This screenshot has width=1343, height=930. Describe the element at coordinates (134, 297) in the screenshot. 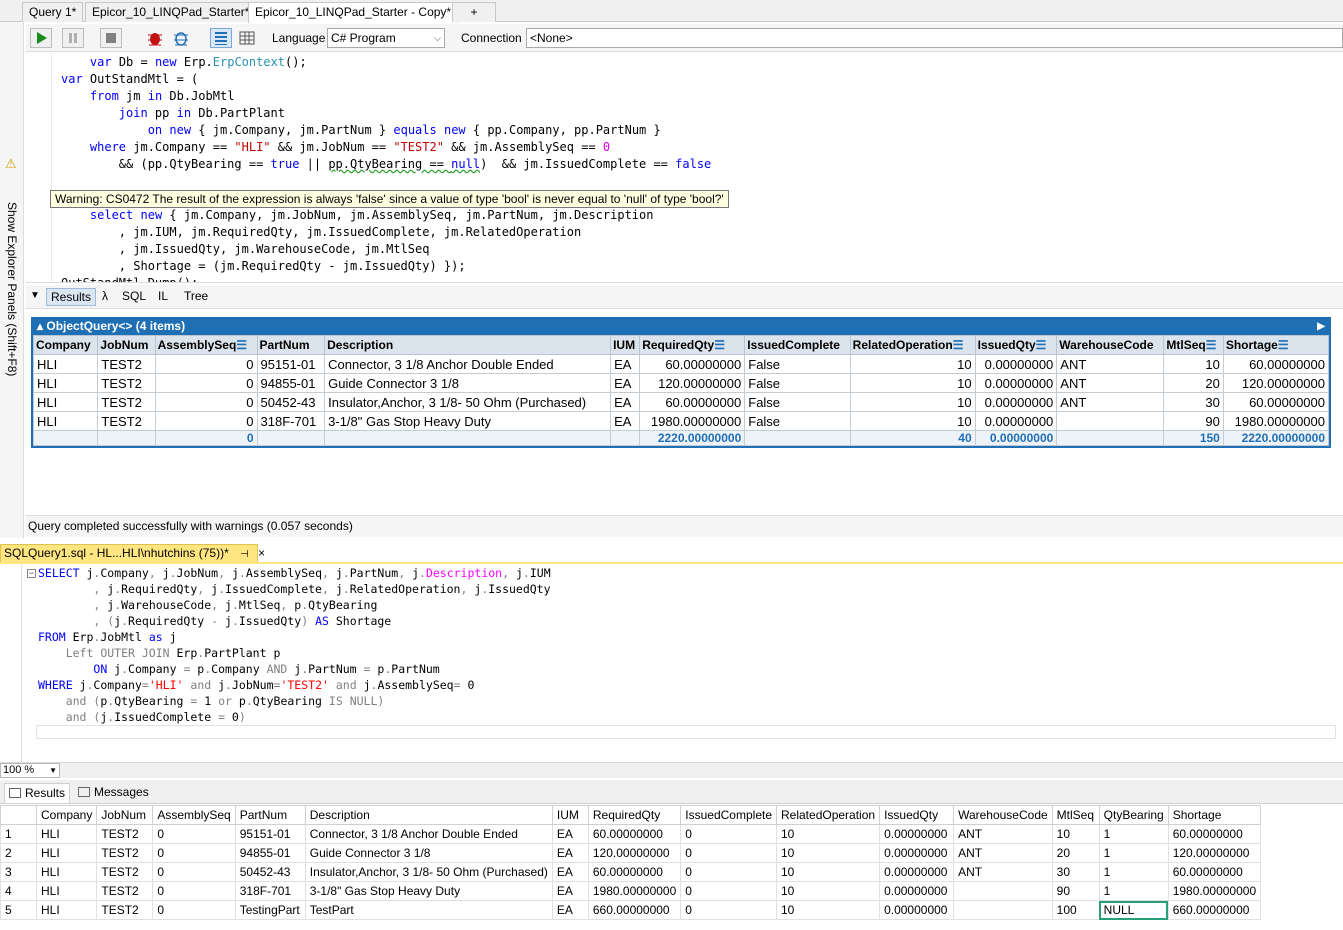

I see `tab-sql: SQL` at that location.